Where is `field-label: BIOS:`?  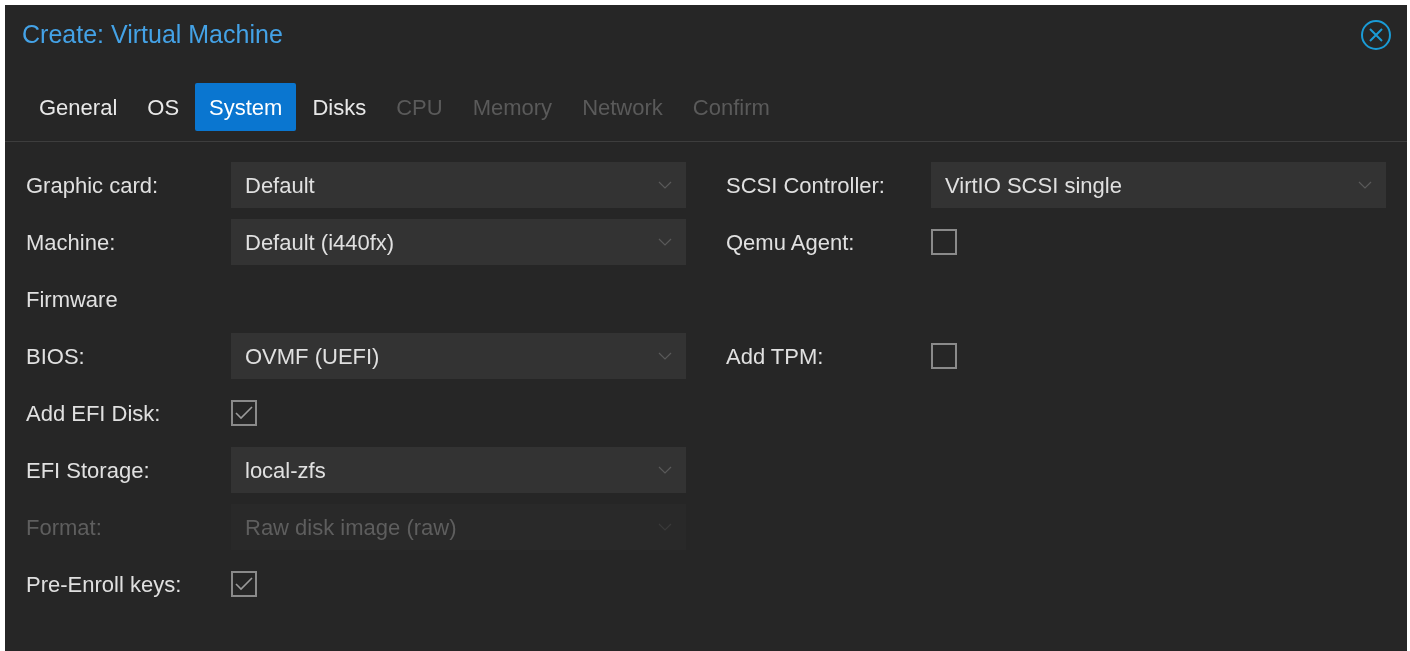 field-label: BIOS: is located at coordinates (56, 356).